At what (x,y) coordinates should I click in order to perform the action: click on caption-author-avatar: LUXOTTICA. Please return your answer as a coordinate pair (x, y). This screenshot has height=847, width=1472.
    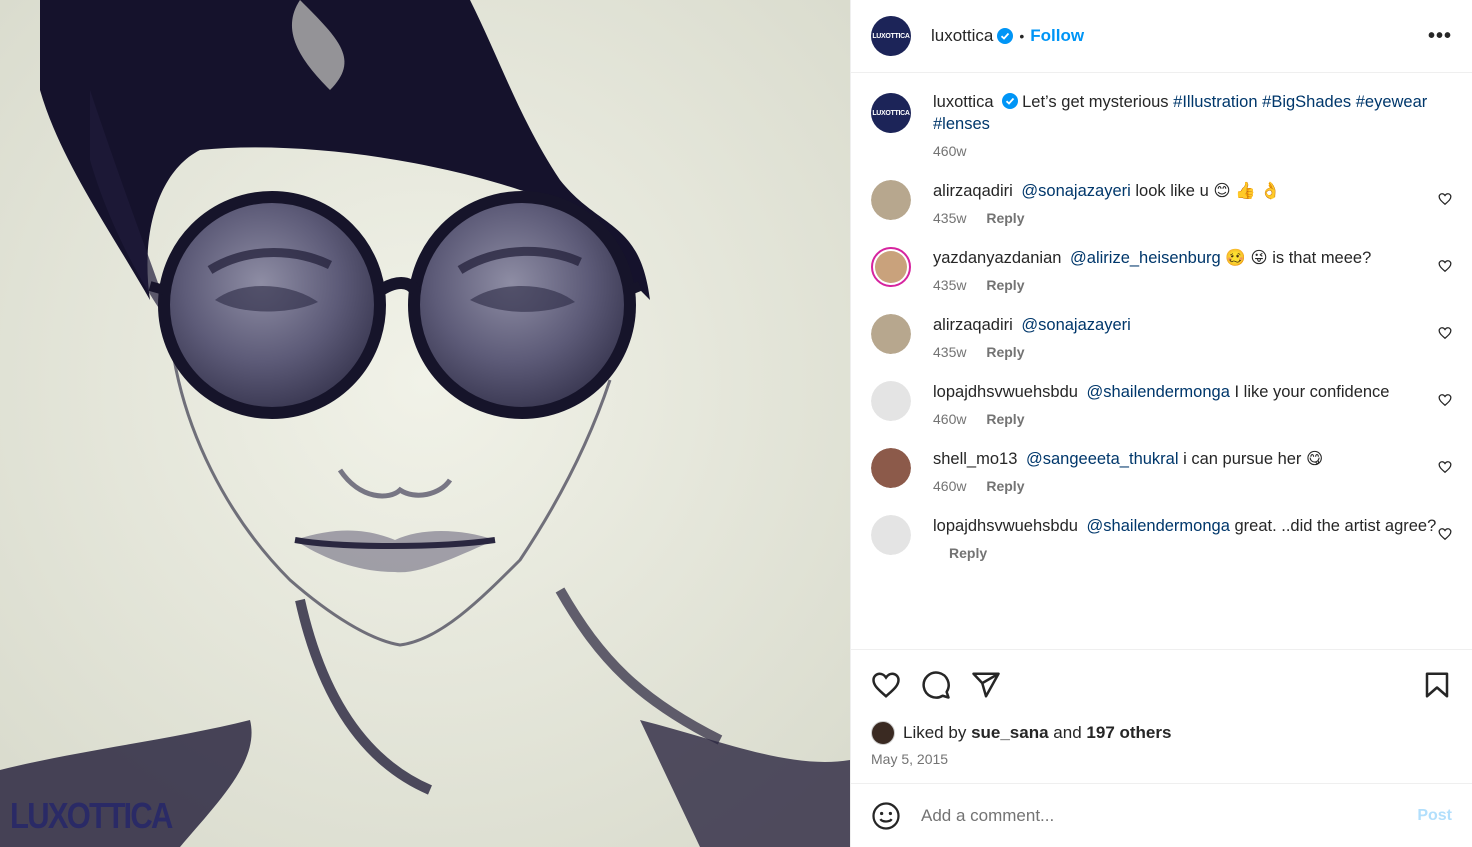
    Looking at the image, I should click on (891, 113).